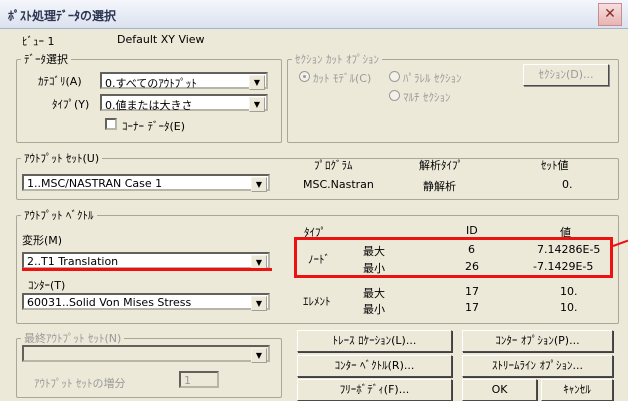  What do you see at coordinates (146, 261) in the screenshot?
I see `deform-select: 2..T1 Translation ▼` at bounding box center [146, 261].